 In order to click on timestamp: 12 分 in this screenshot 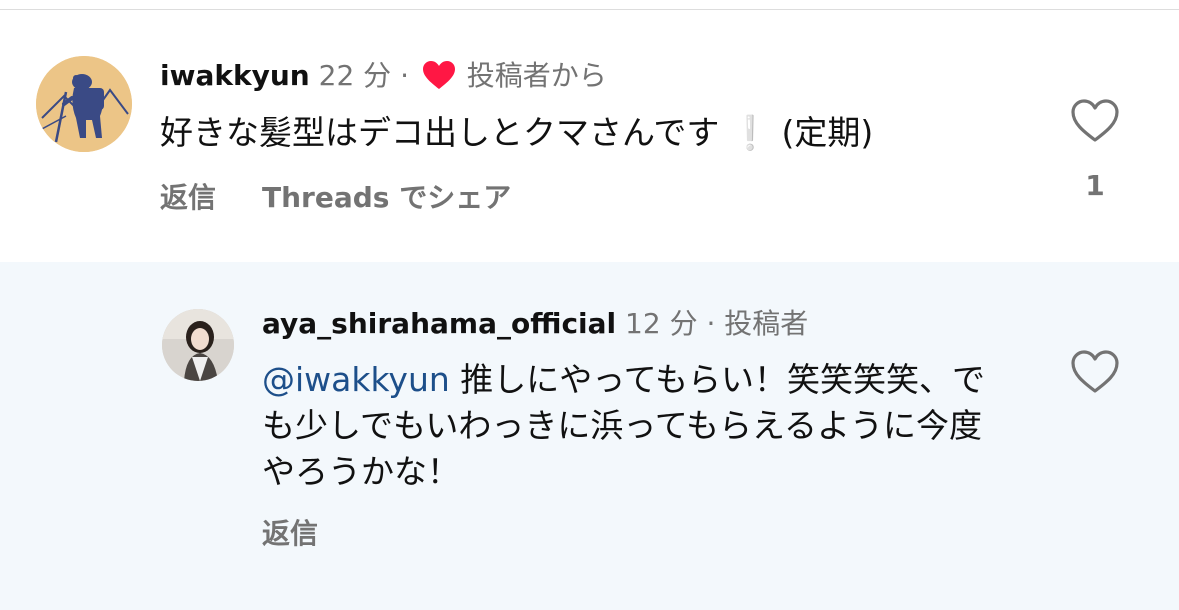, I will do `click(661, 323)`.